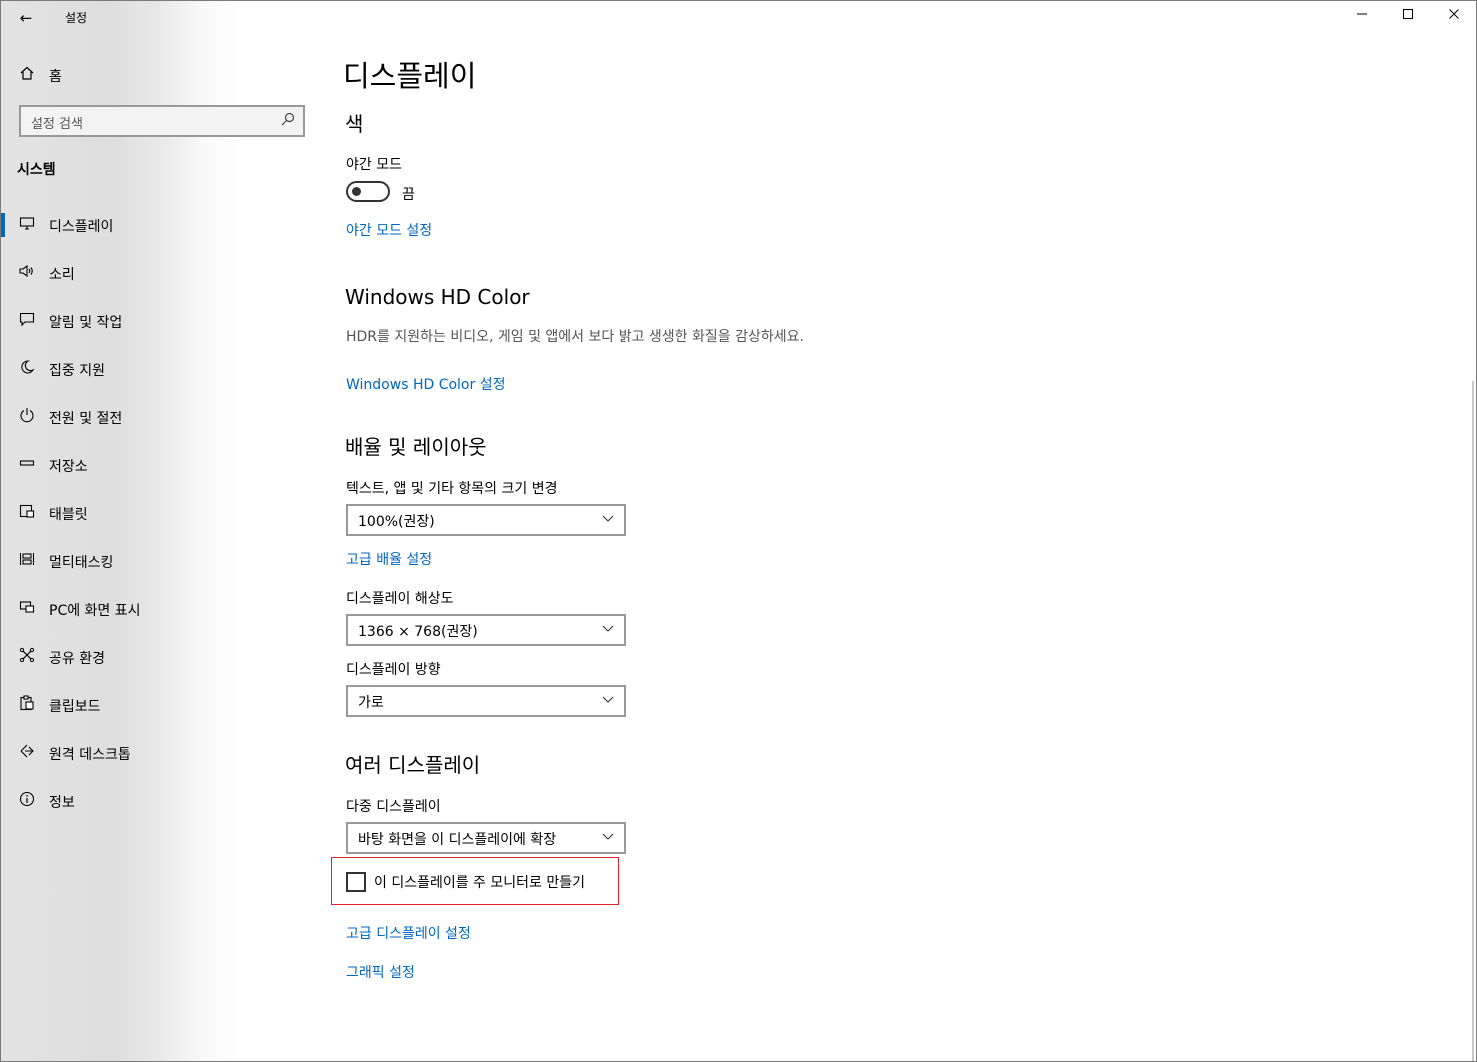  What do you see at coordinates (81, 227) in the screenshot?
I see `sidebar-item-label: 디스플레이` at bounding box center [81, 227].